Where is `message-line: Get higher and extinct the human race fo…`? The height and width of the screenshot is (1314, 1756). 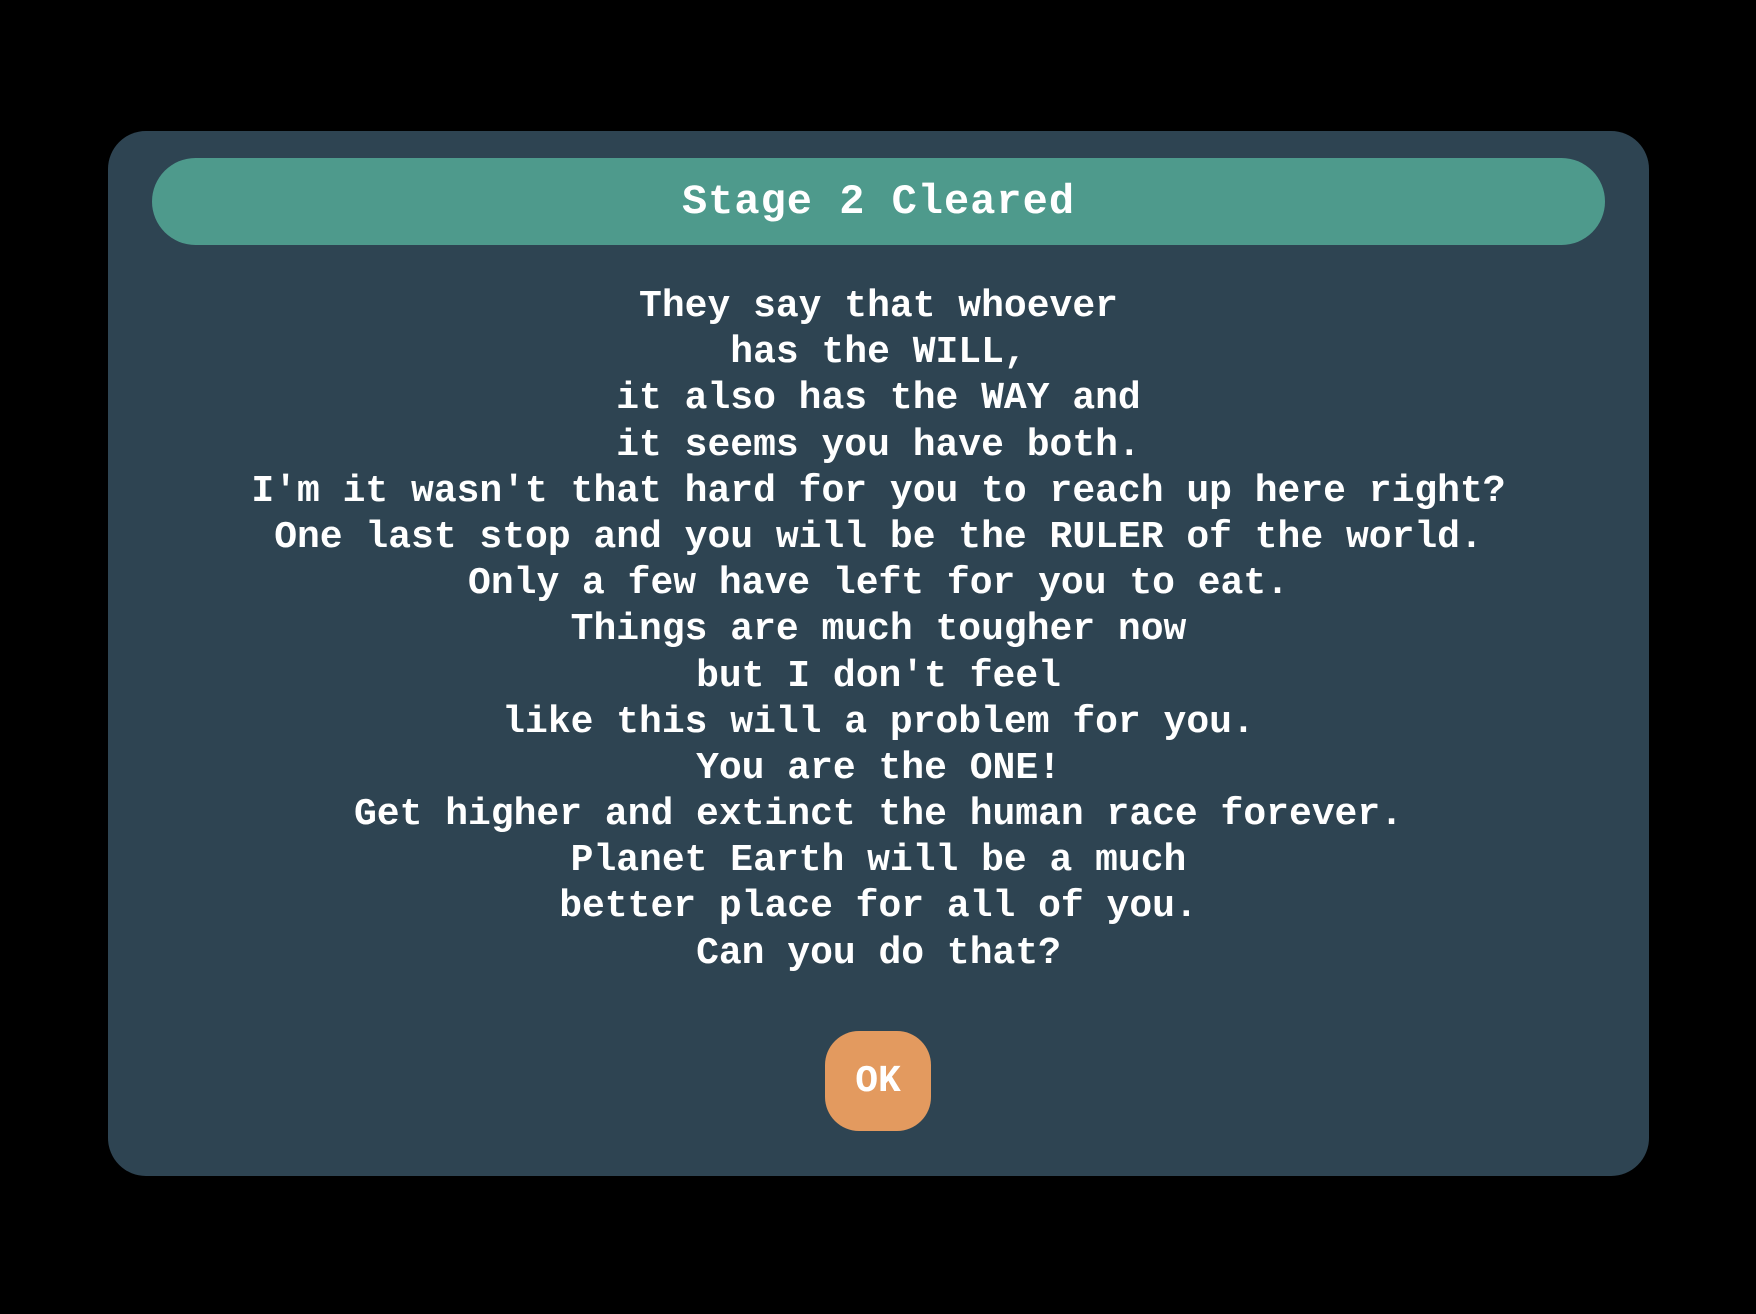 message-line: Get higher and extinct the human race fo… is located at coordinates (878, 815).